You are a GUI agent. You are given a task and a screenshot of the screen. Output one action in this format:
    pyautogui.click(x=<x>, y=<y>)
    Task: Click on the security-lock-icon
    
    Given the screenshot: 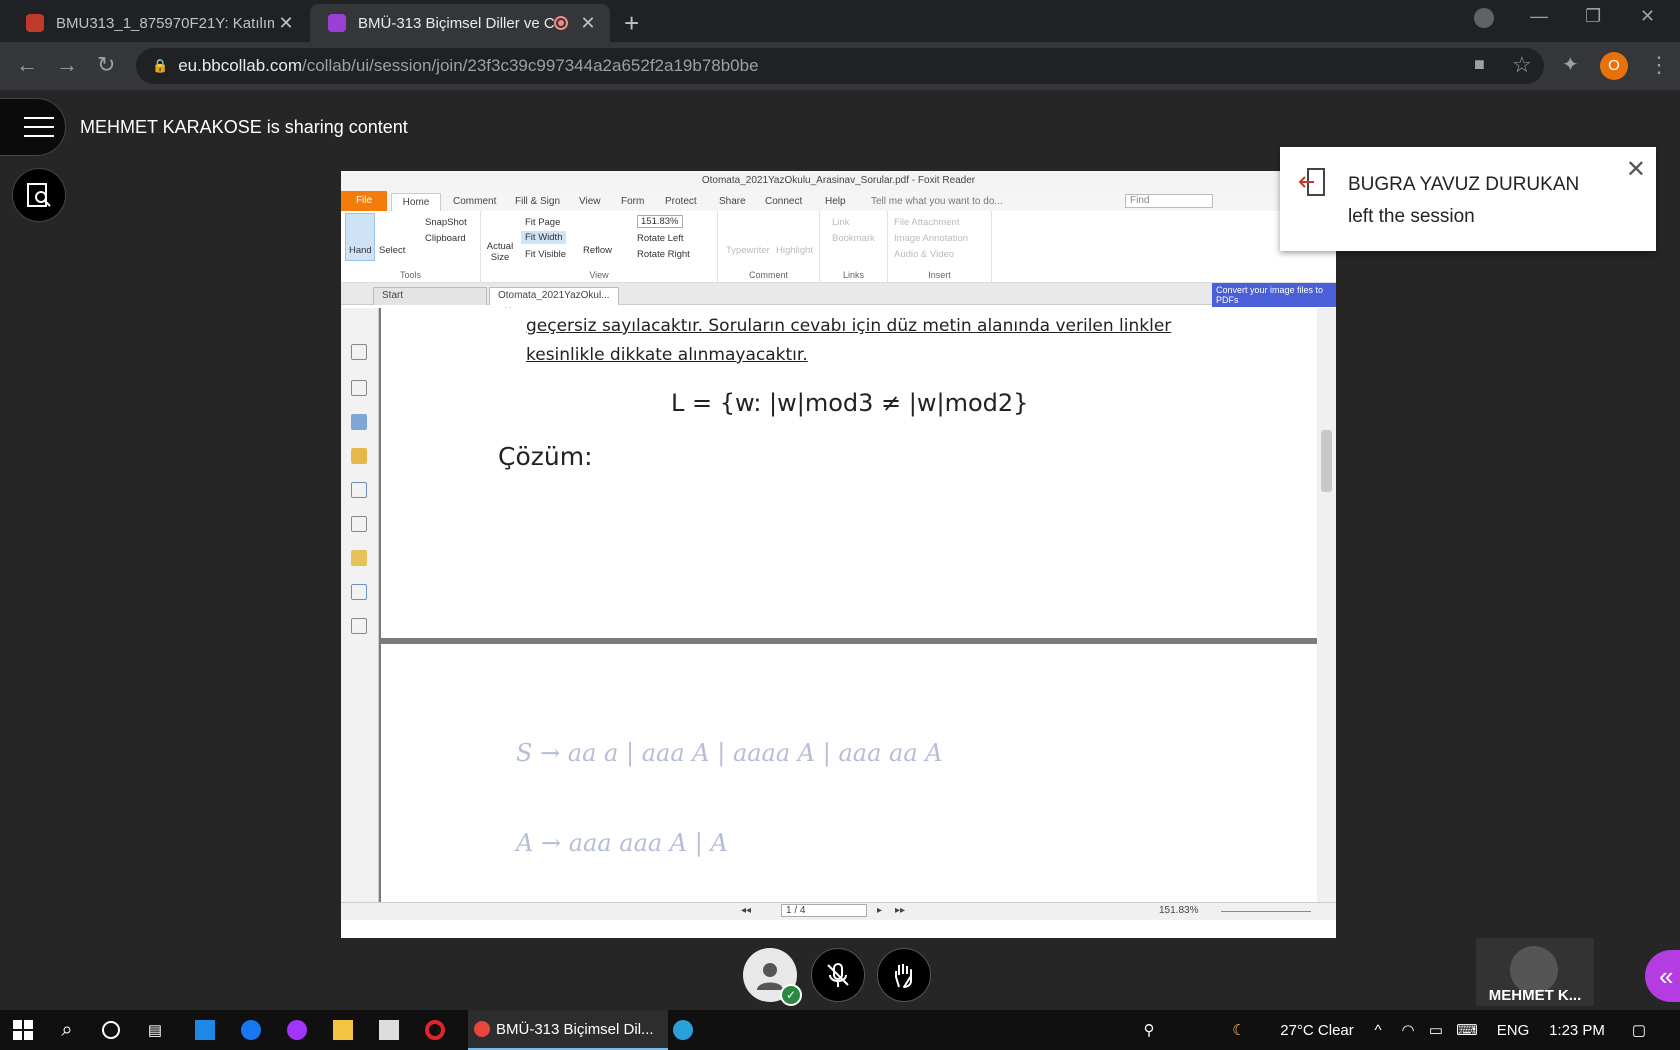 What is the action you would take?
    pyautogui.click(x=359, y=558)
    